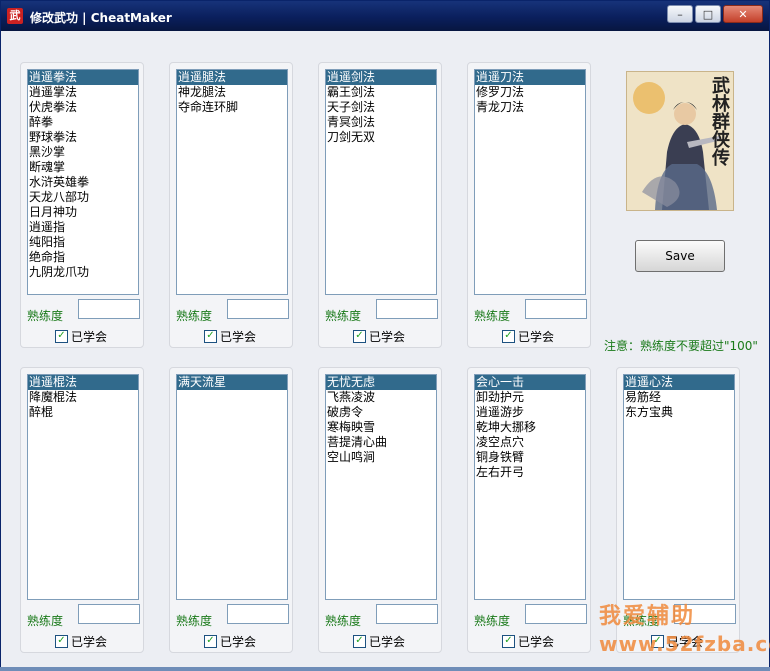  What do you see at coordinates (530, 412) in the screenshot?
I see `list-item: 逍遥游步` at bounding box center [530, 412].